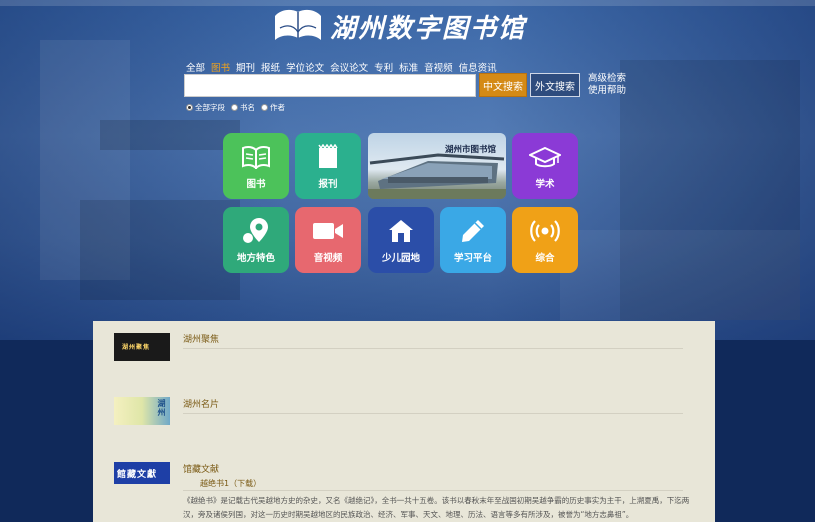 The height and width of the screenshot is (522, 815). I want to click on chinese-search-button: 中文搜索, so click(503, 85).